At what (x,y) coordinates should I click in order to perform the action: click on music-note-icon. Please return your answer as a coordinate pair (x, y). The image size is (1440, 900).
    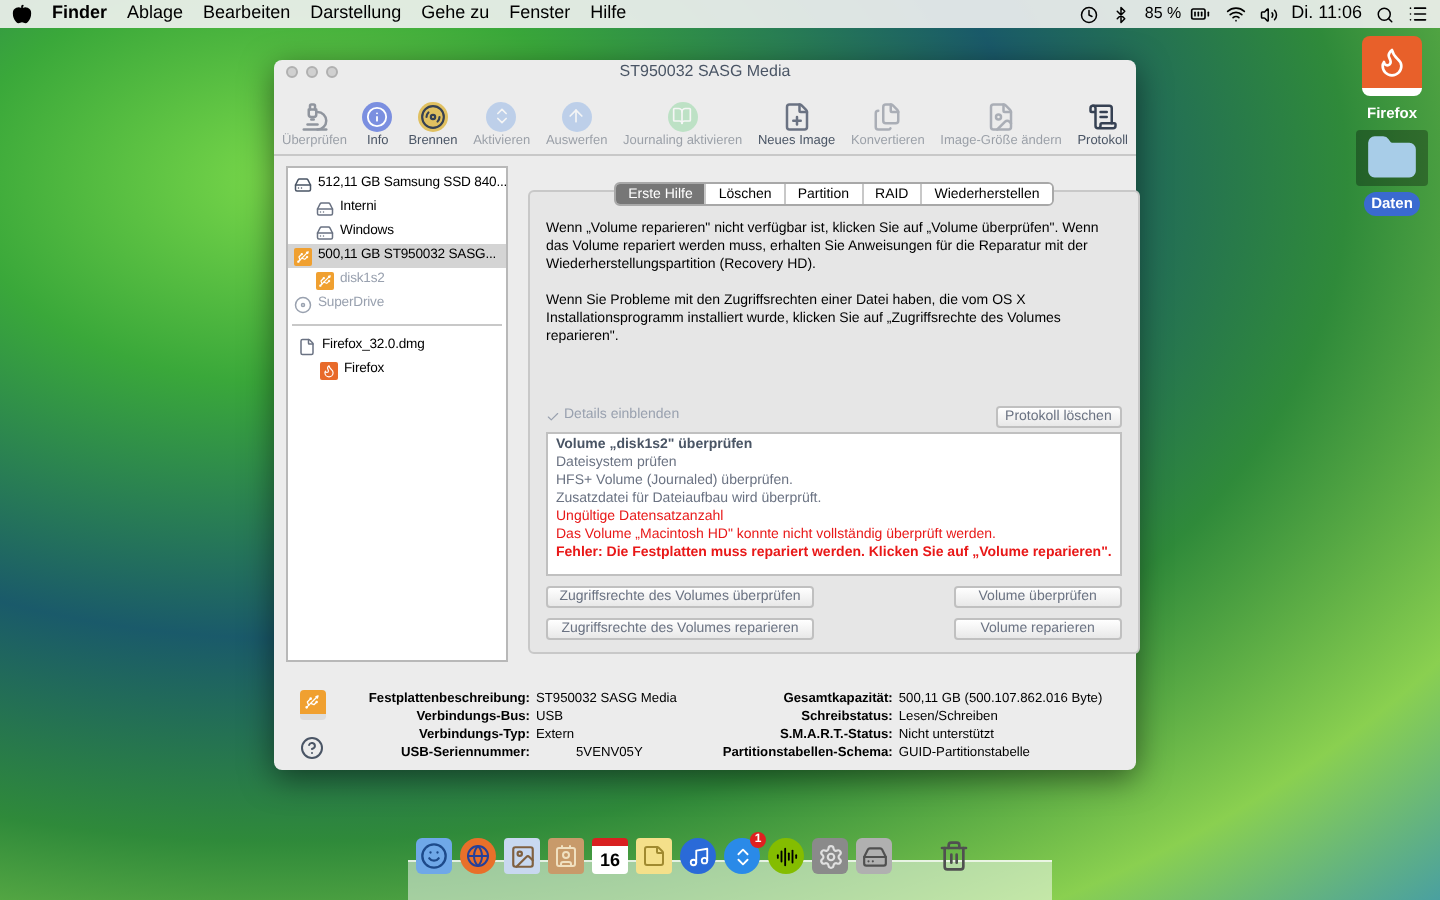
    Looking at the image, I should click on (698, 856).